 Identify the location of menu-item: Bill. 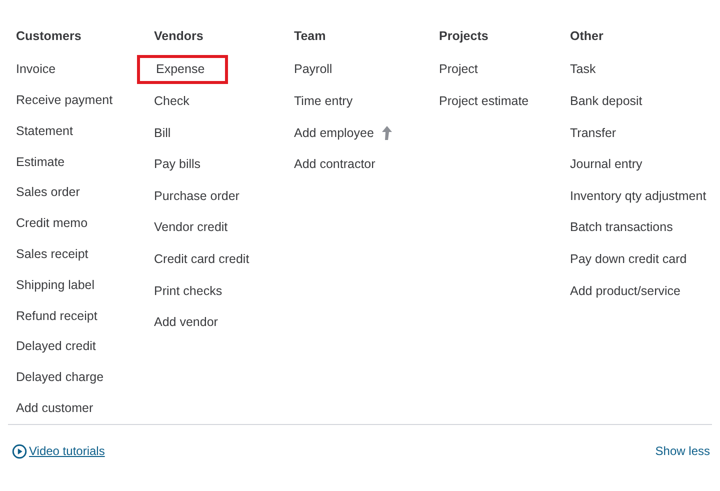
(162, 133).